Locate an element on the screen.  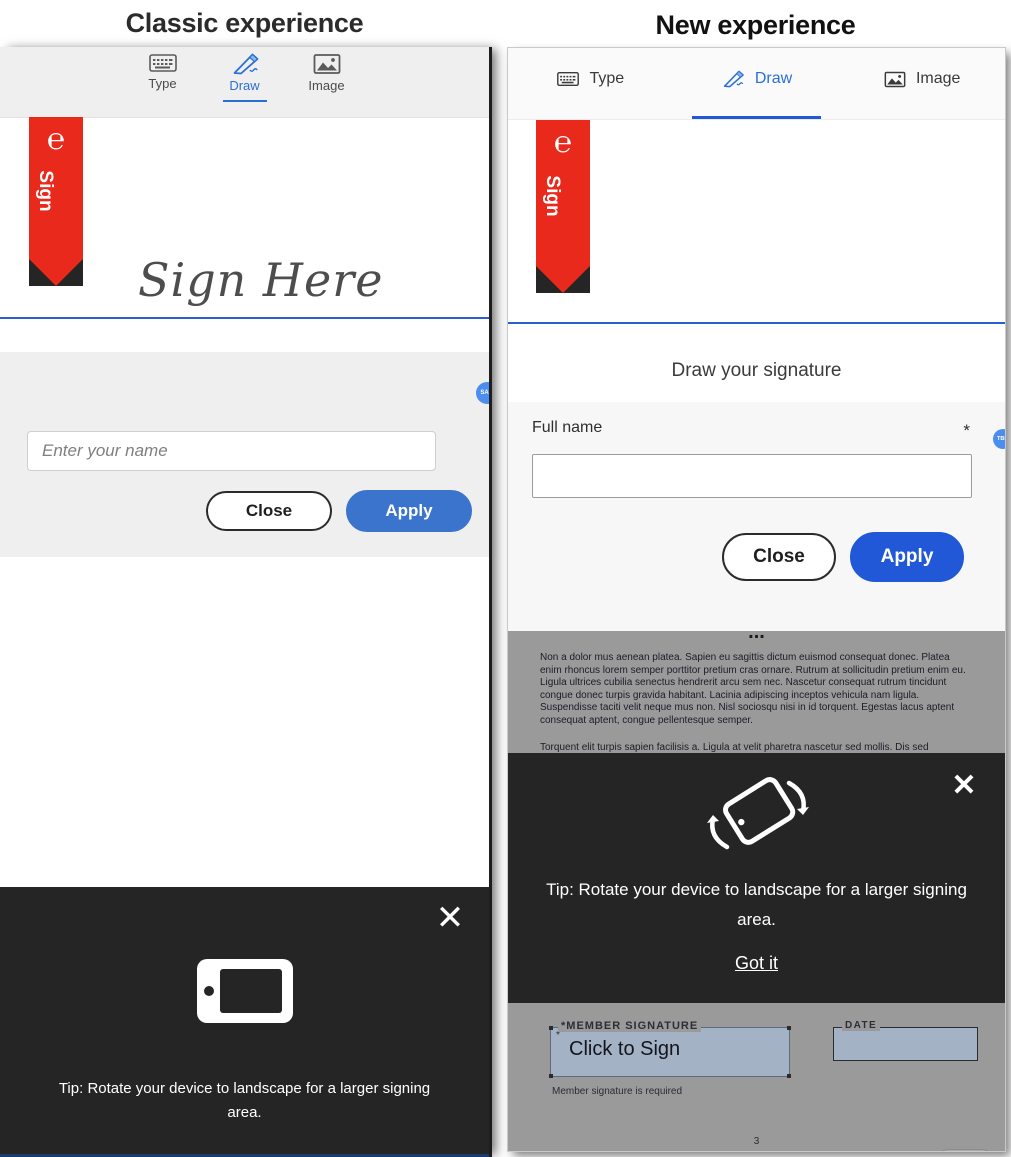
user-avatar-badge: TBM is located at coordinates (999, 439).